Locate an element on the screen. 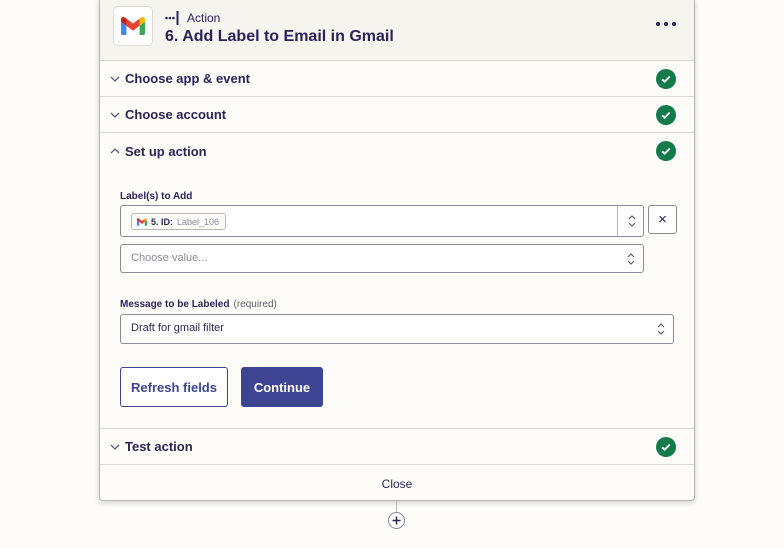 The width and height of the screenshot is (784, 548). section-test-action: Test action is located at coordinates (397, 446).